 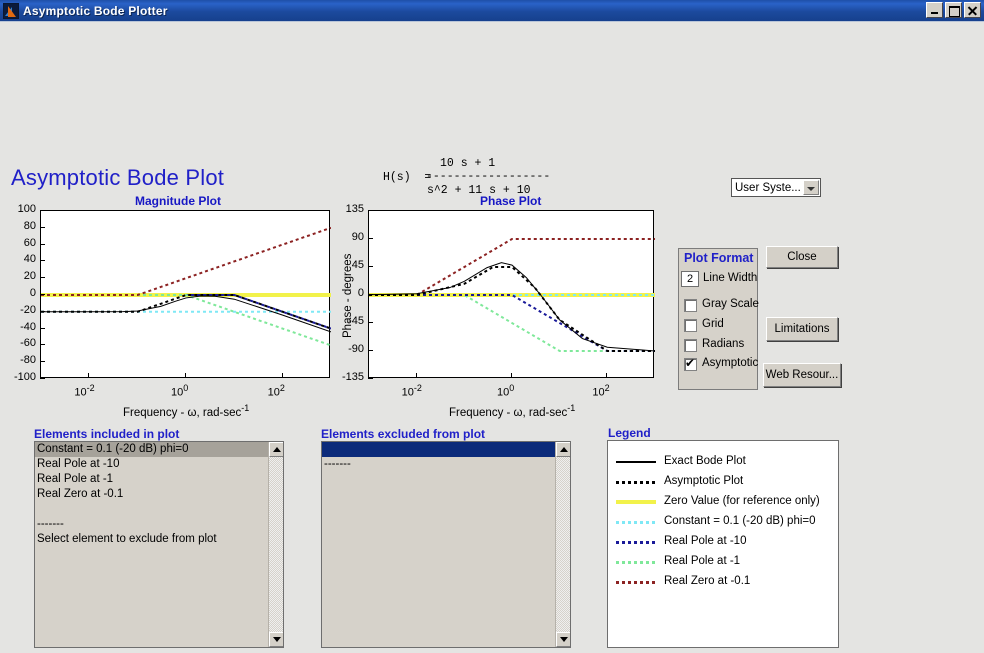 What do you see at coordinates (707, 581) in the screenshot?
I see `legend-entry-label: Real Zero at -0.1` at bounding box center [707, 581].